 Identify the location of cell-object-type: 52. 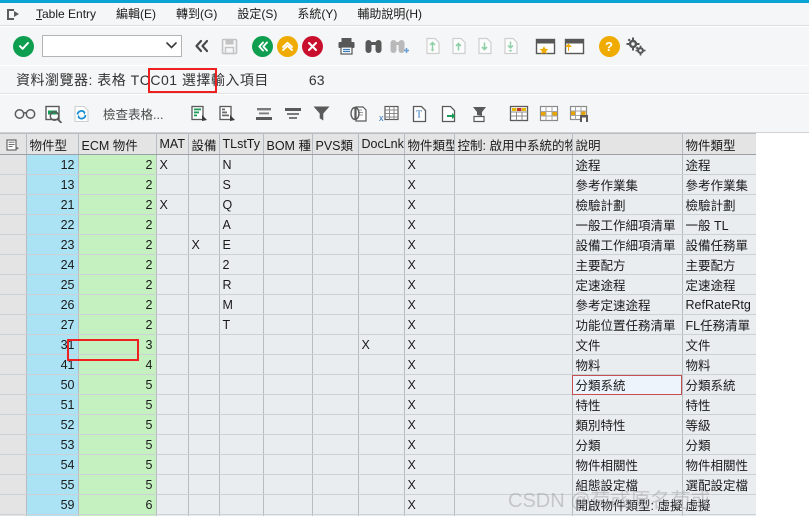
(52, 424).